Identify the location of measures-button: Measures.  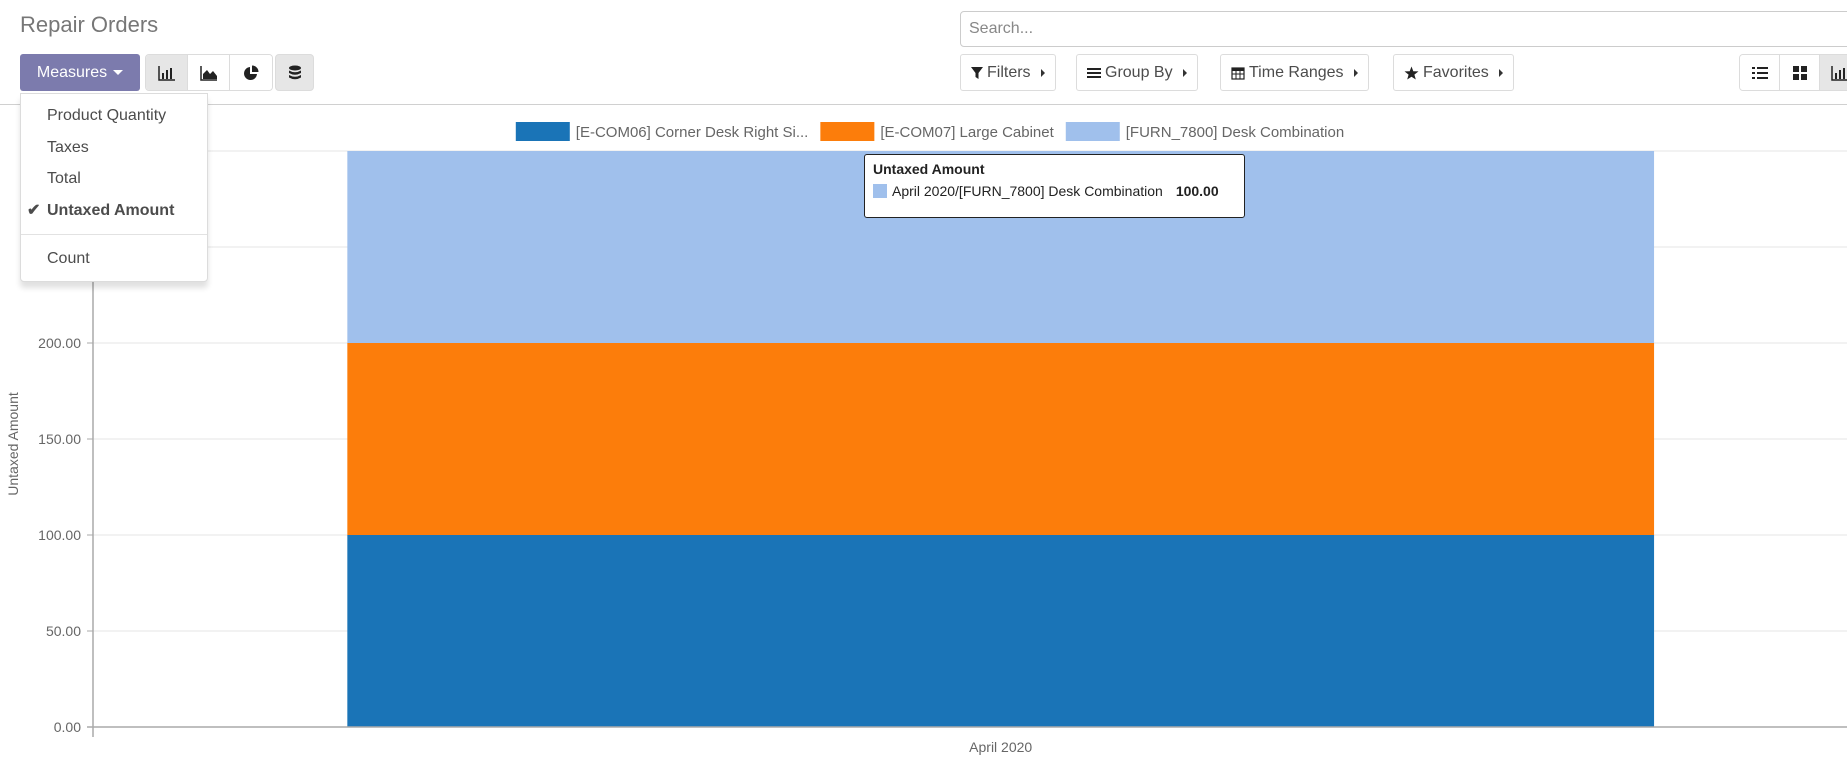
(80, 72).